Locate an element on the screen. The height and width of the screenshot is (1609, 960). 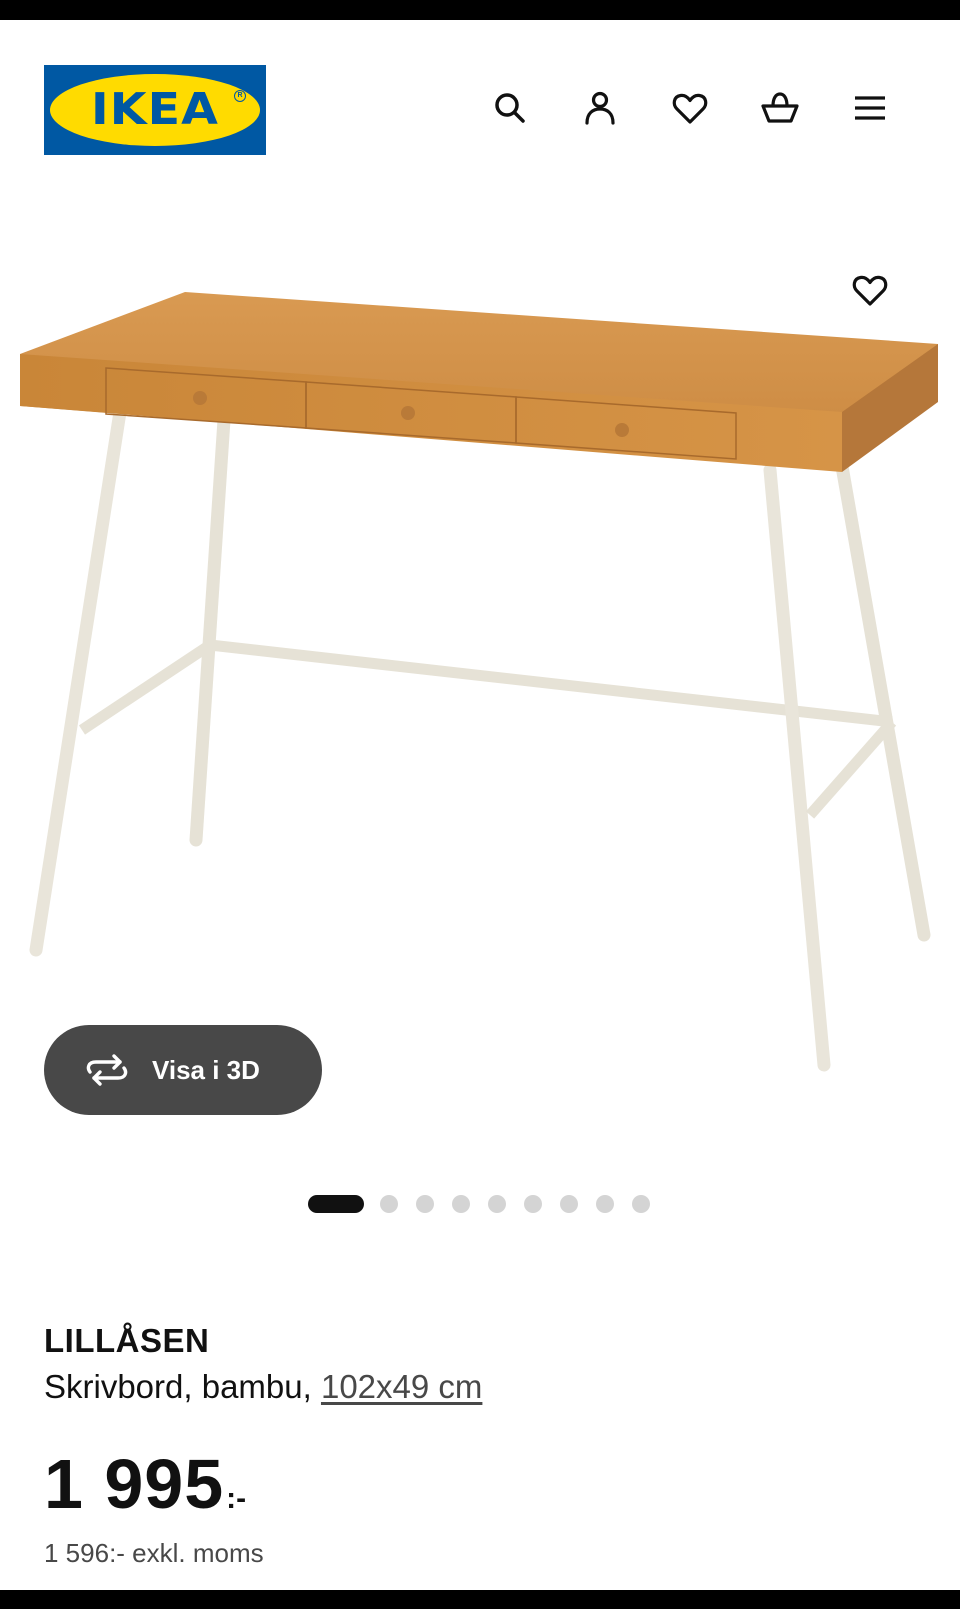
product-price: 1 995 :- is located at coordinates (145, 1484).